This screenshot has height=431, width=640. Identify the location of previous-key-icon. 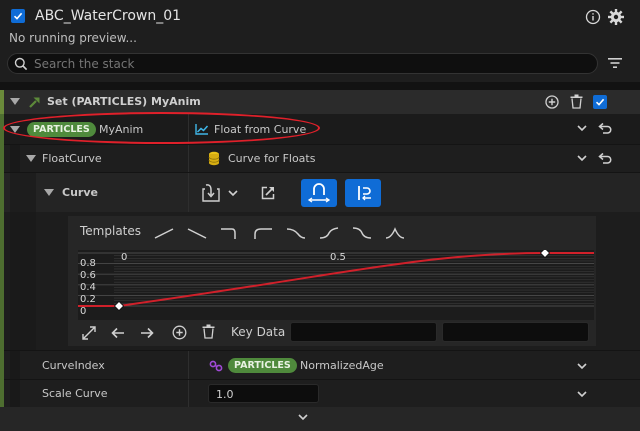
(118, 333).